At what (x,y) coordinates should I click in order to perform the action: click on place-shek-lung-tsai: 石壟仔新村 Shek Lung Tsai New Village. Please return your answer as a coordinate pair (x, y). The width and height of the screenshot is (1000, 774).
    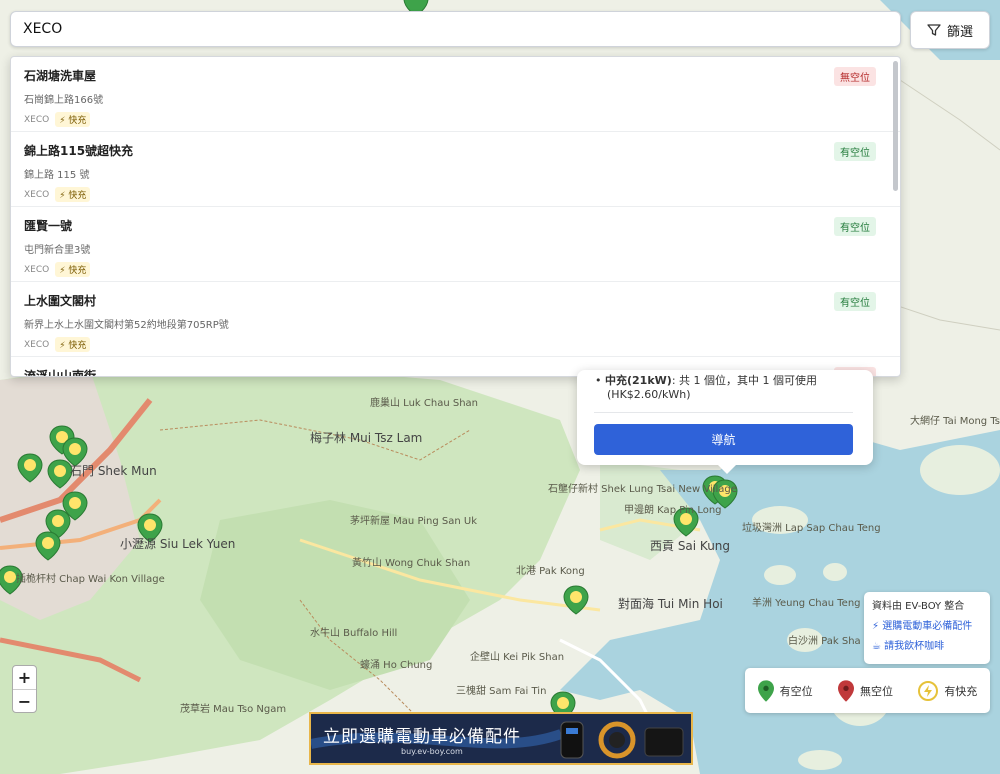
    Looking at the image, I should click on (642, 489).